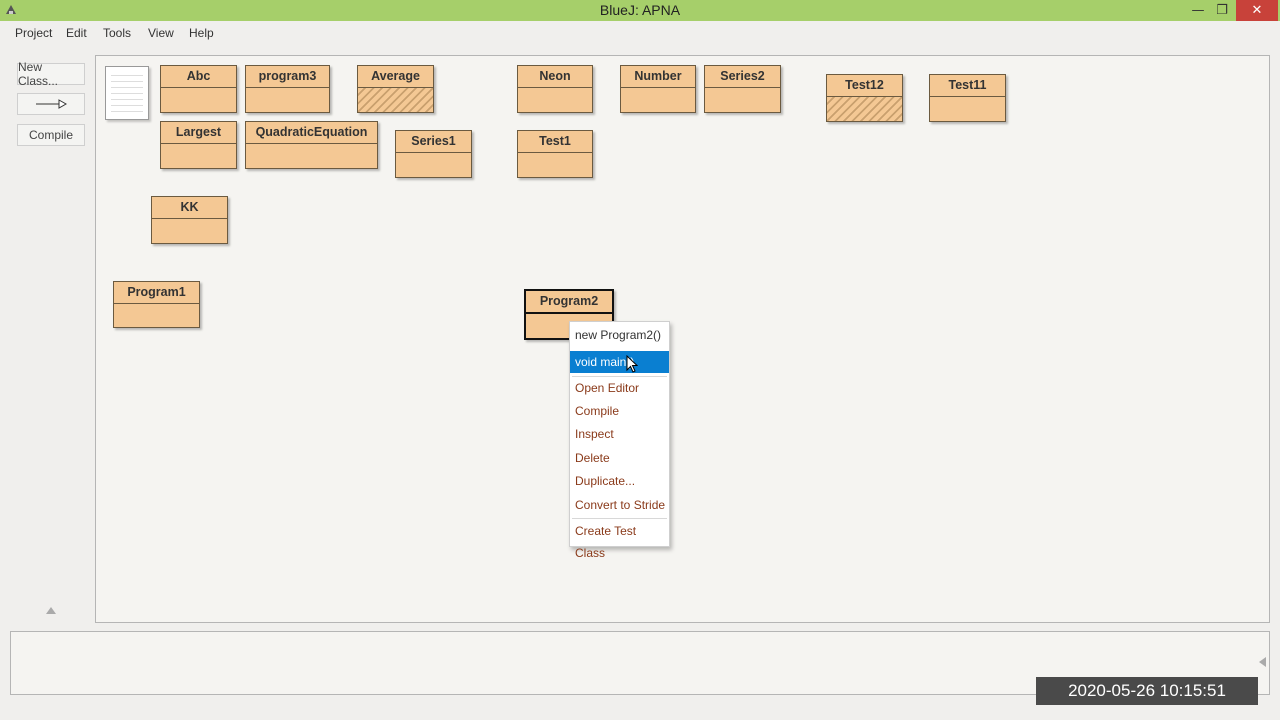 Image resolution: width=1280 pixels, height=720 pixels. I want to click on menu-view: View, so click(161, 33).